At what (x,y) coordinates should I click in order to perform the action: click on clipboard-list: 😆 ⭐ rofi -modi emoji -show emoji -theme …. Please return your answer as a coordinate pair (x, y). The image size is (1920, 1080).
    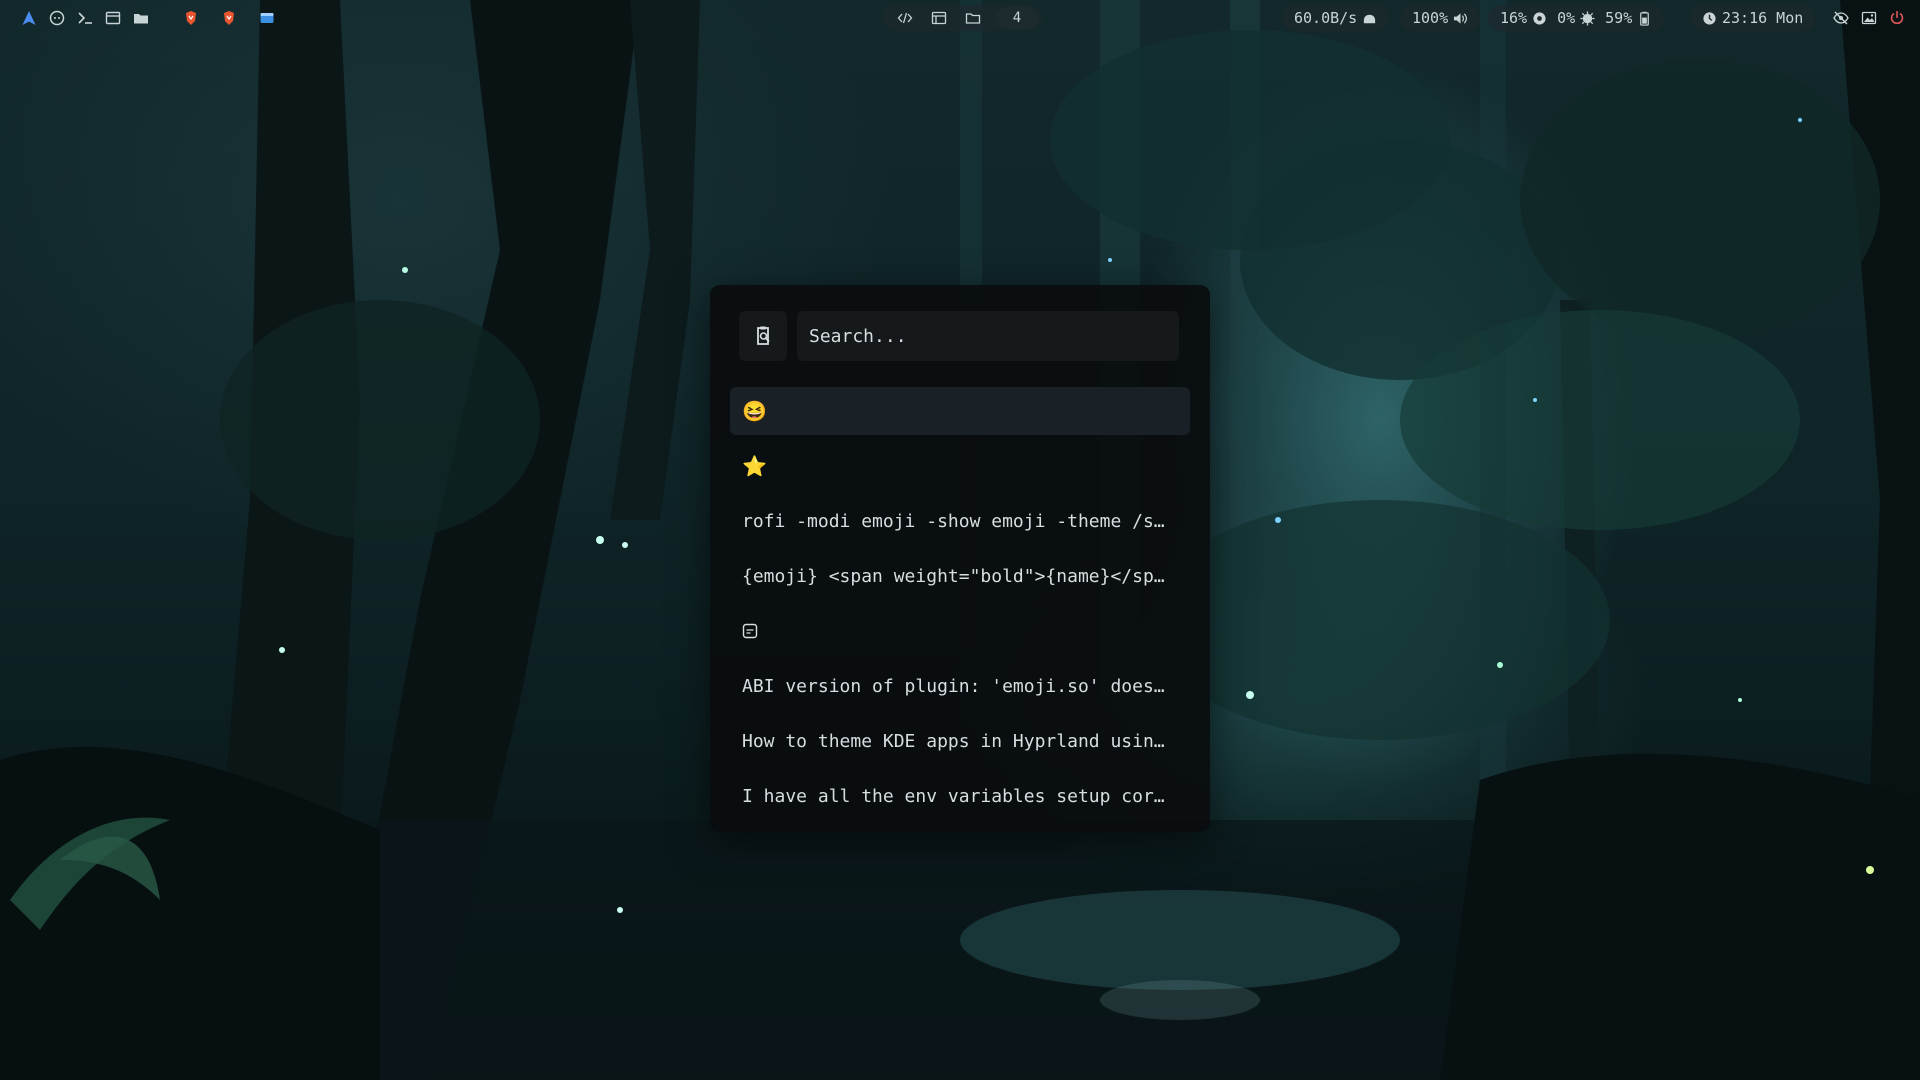
    Looking at the image, I should click on (960, 607).